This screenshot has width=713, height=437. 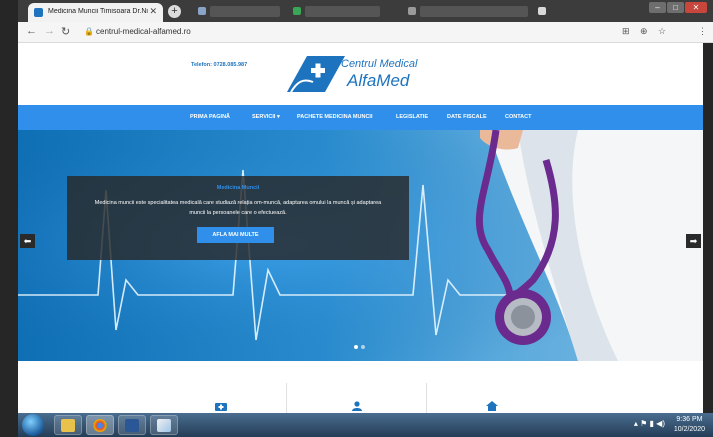 I want to click on maximize-button: □, so click(x=675, y=7).